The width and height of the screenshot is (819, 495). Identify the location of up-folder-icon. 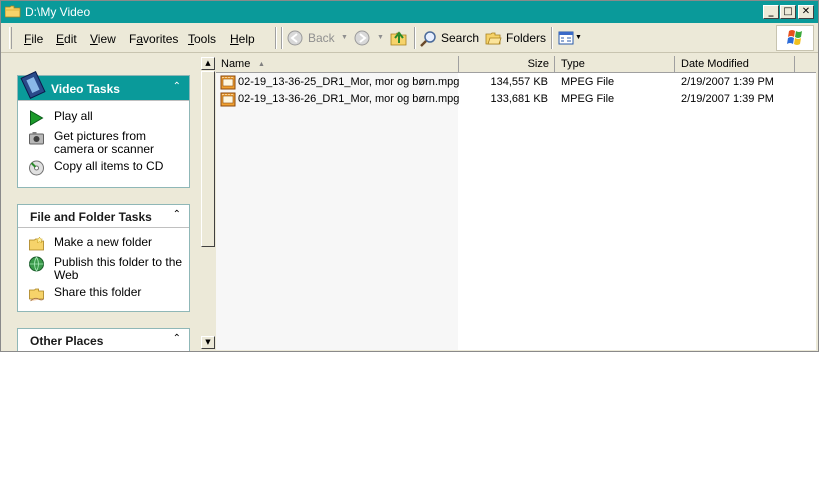
(398, 38).